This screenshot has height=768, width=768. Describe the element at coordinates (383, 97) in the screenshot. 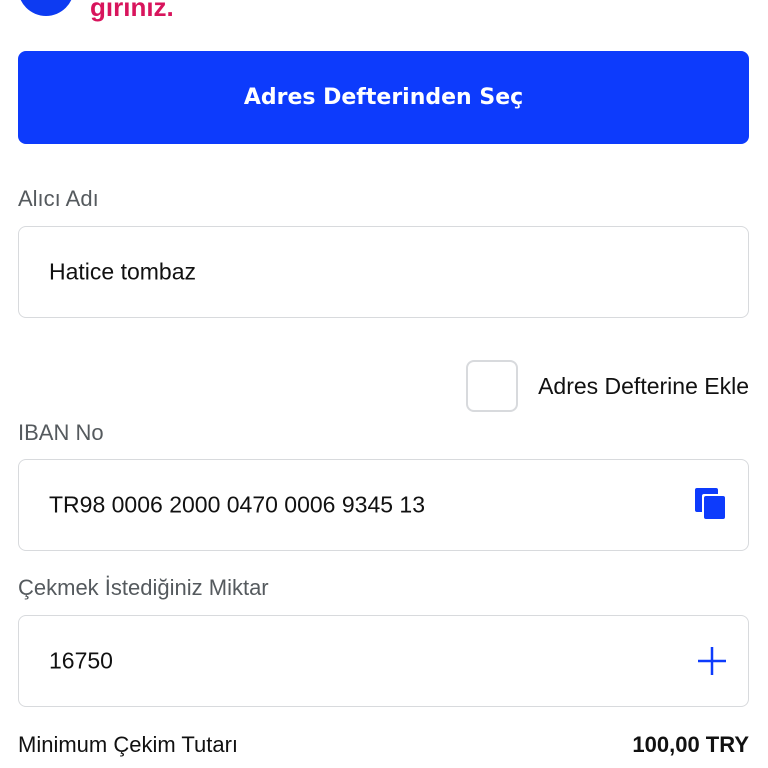

I see `select-from-address-book-button: Adres Defterinden Seç` at that location.